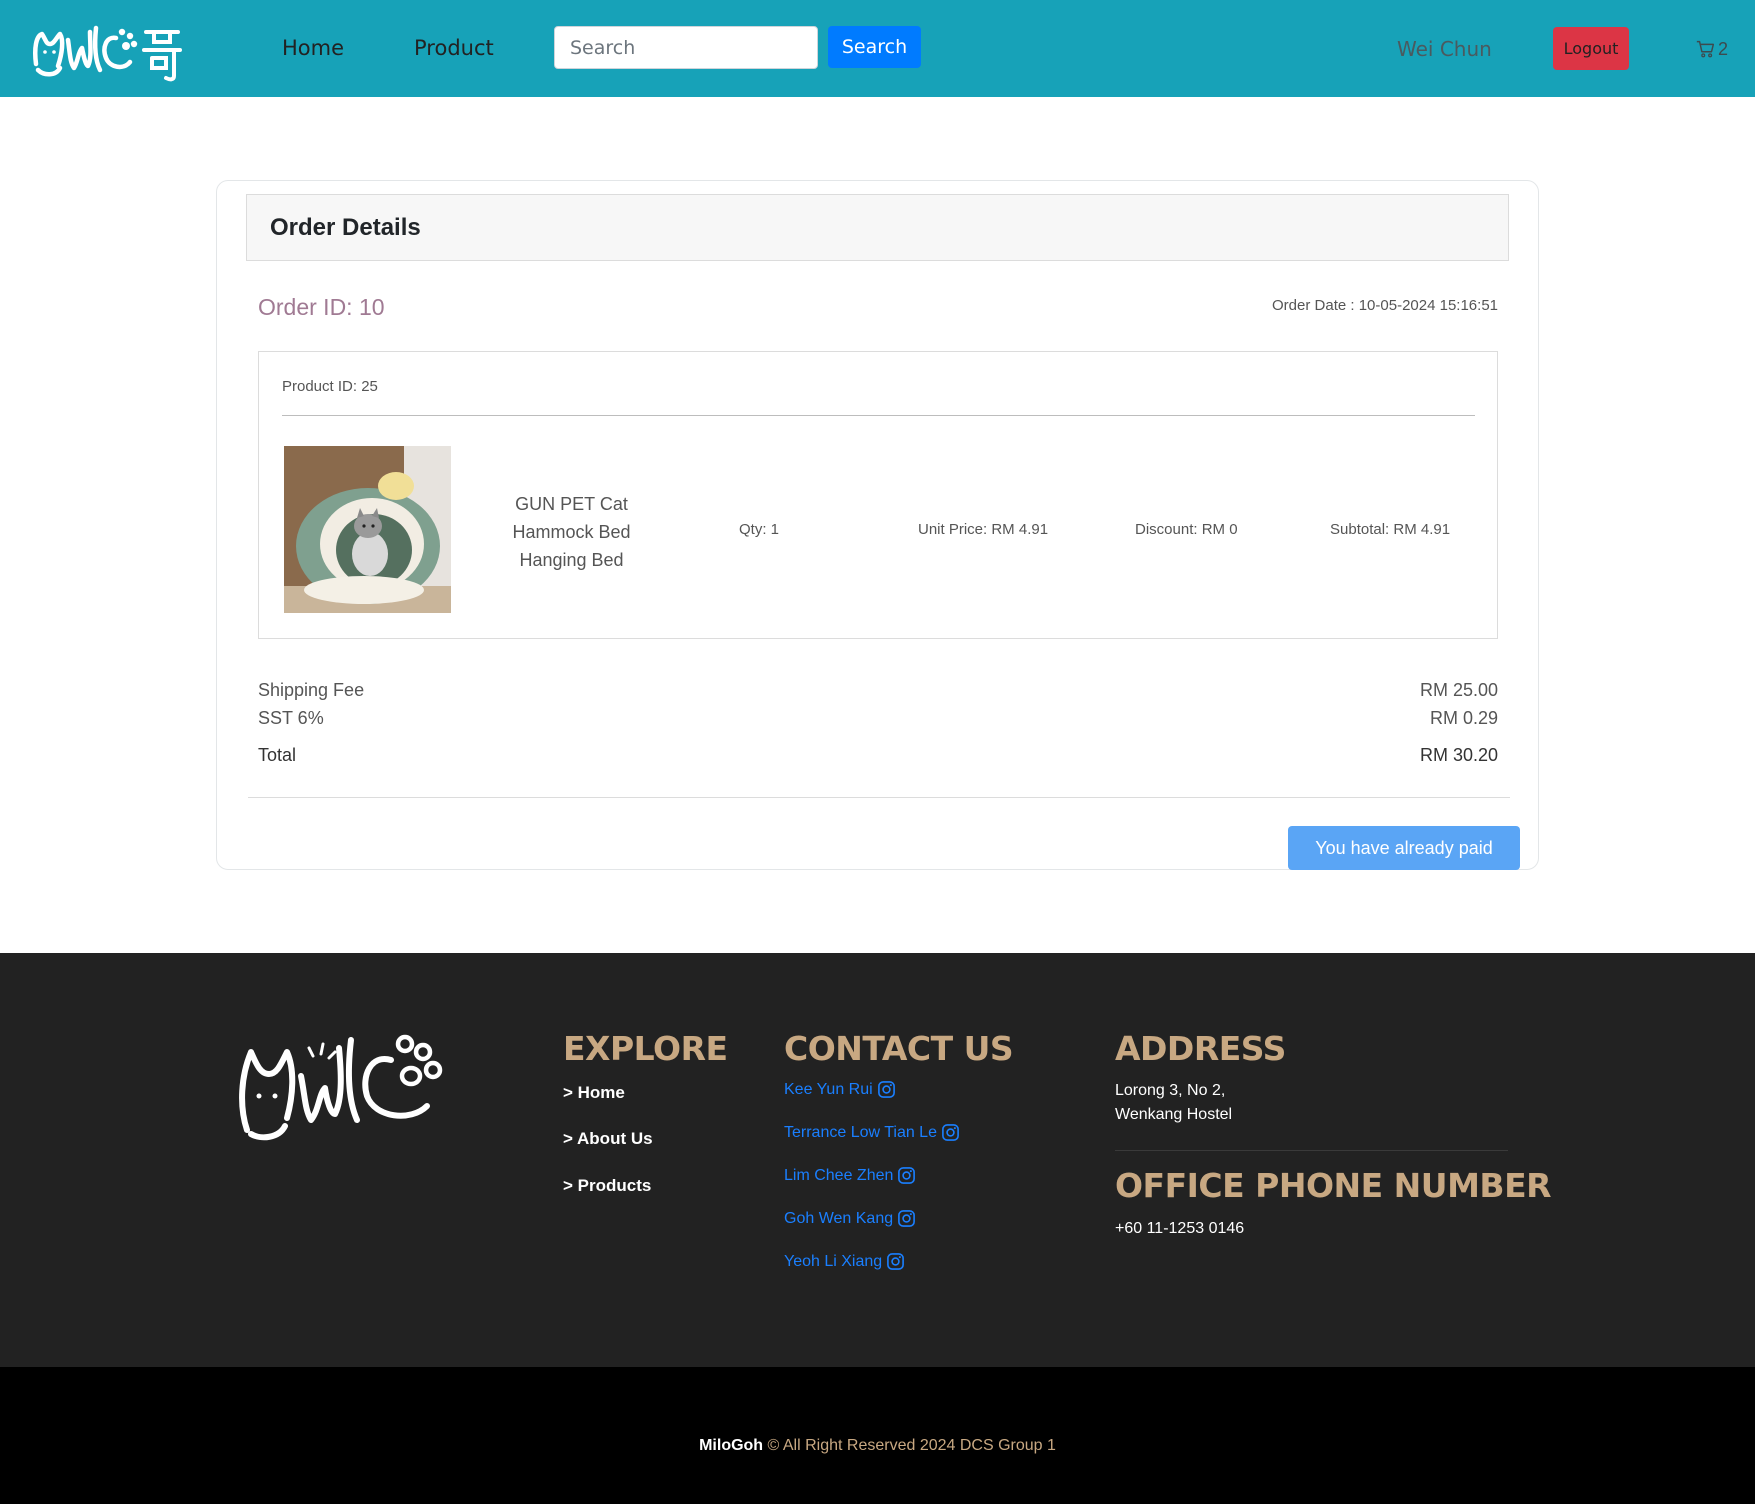 The image size is (1755, 1504). I want to click on shipping-fee-label: Shipping Fee, so click(311, 690).